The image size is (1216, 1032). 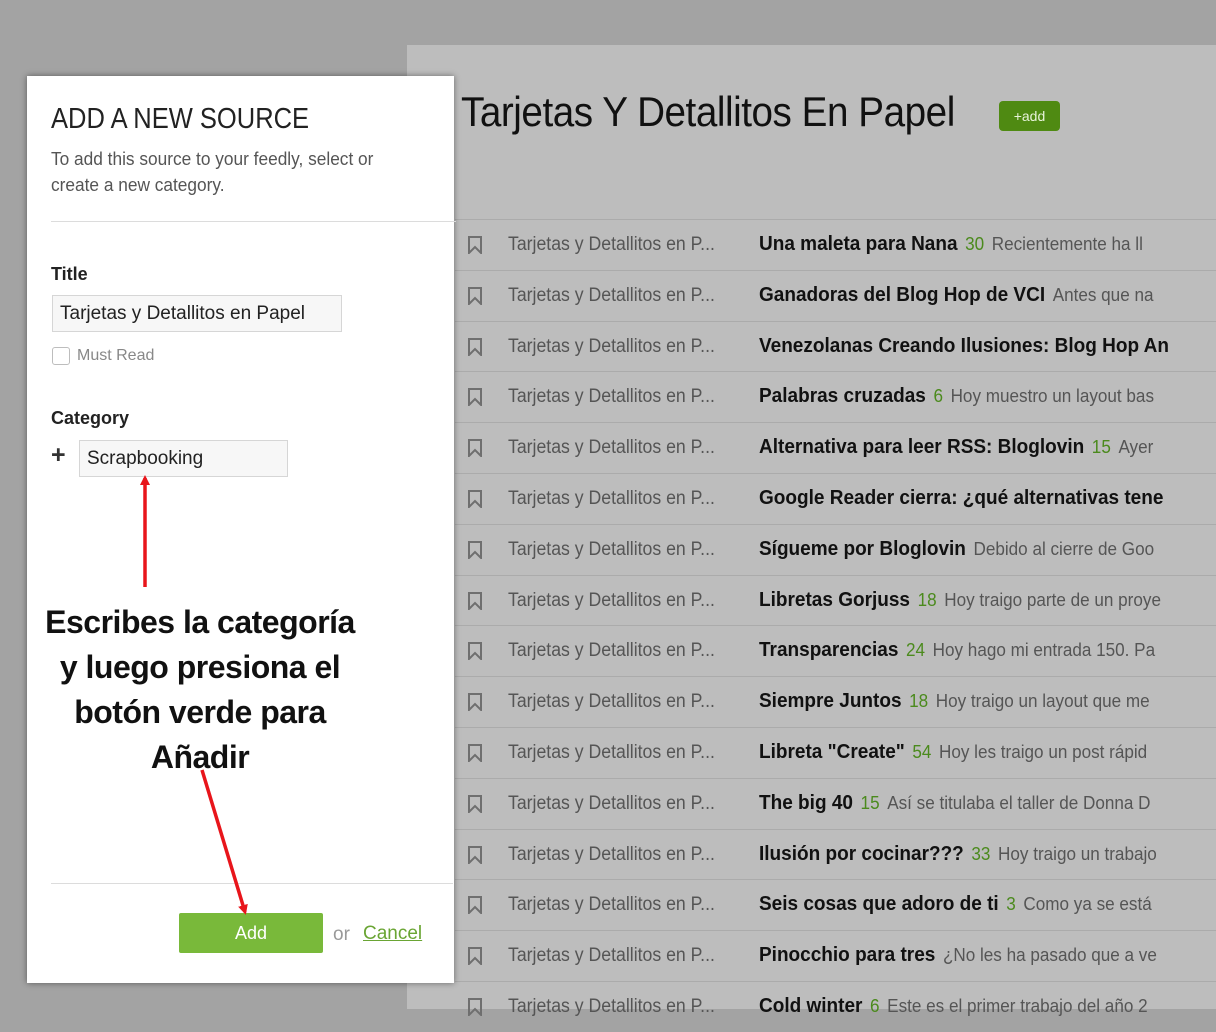 What do you see at coordinates (69, 274) in the screenshot?
I see `title-label: Title` at bounding box center [69, 274].